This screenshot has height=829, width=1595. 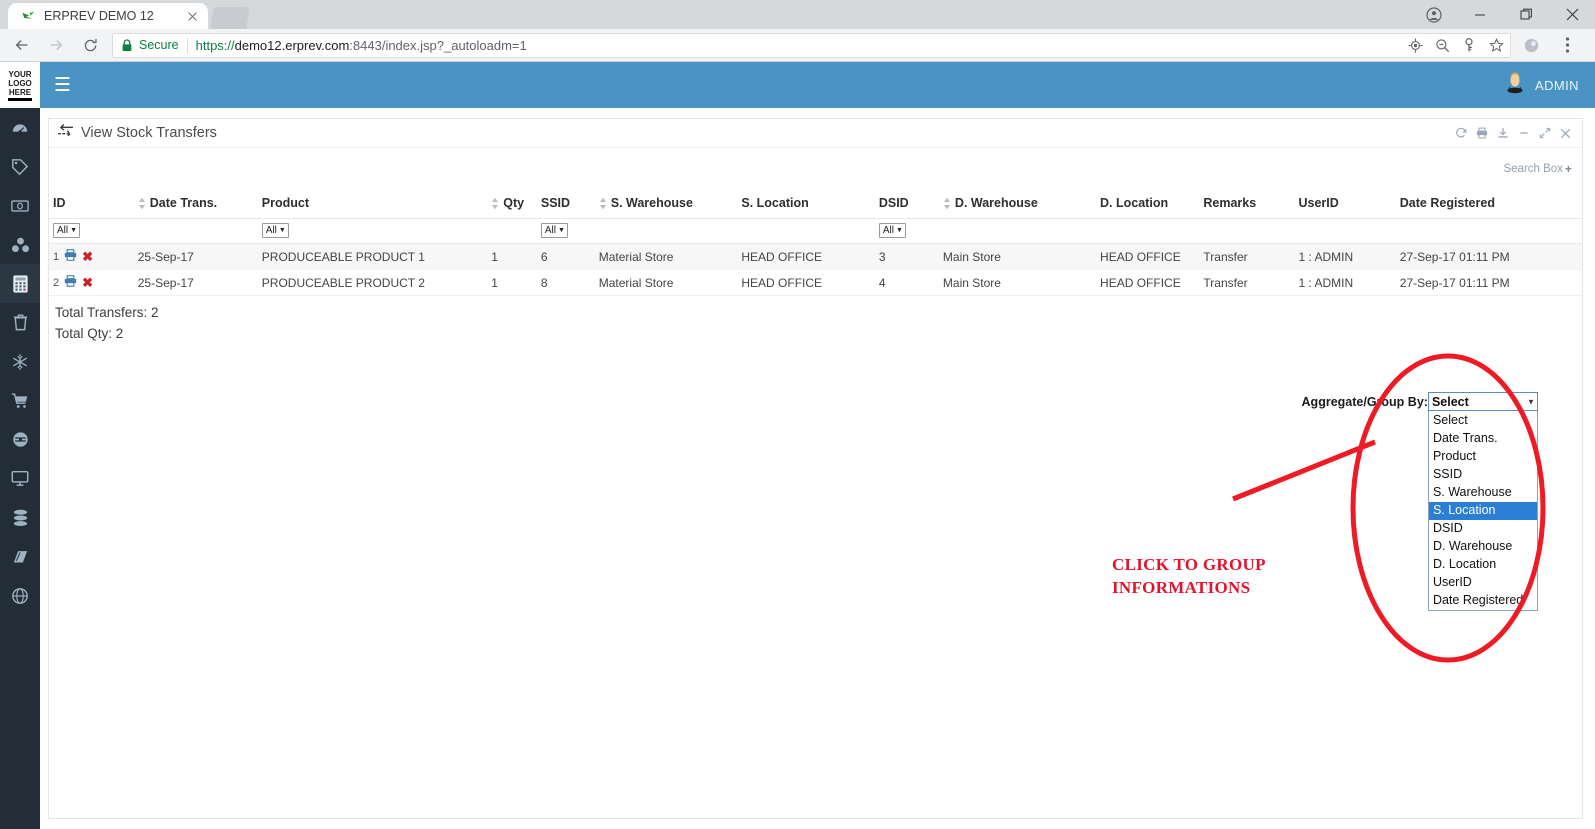 I want to click on col-label: SSID, so click(x=555, y=203).